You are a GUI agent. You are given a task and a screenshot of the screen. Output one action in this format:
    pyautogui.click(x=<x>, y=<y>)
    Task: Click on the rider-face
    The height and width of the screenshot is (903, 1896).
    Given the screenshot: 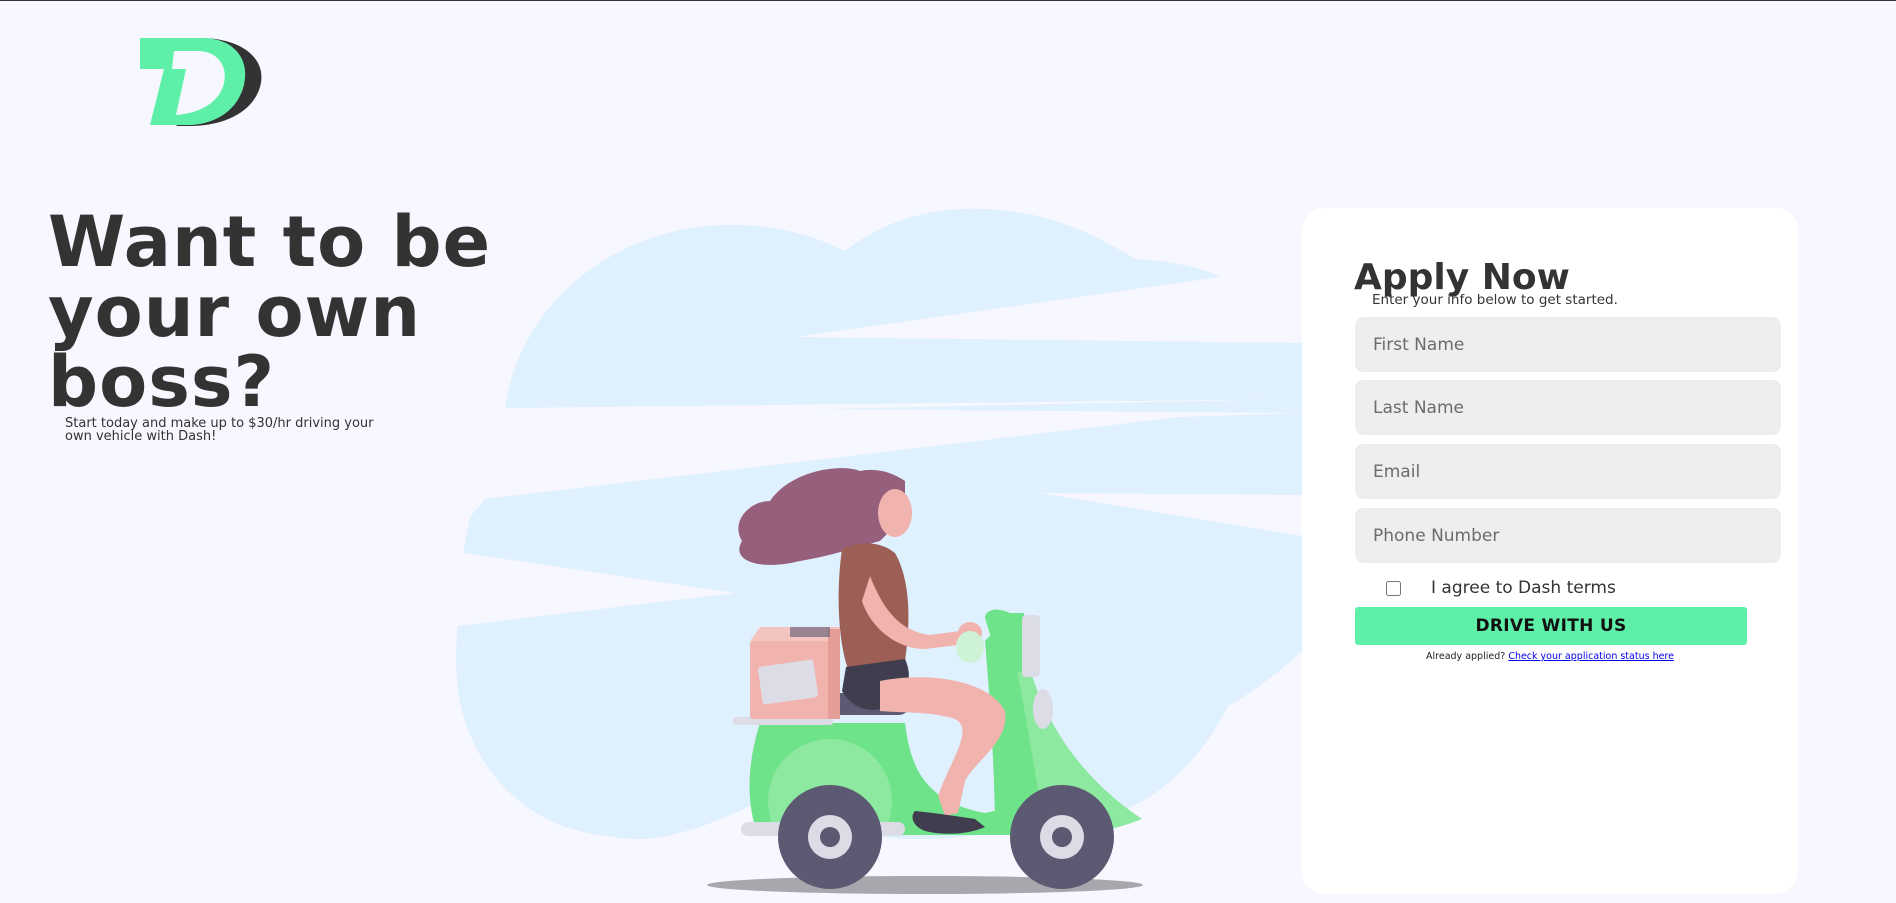 What is the action you would take?
    pyautogui.click(x=895, y=513)
    